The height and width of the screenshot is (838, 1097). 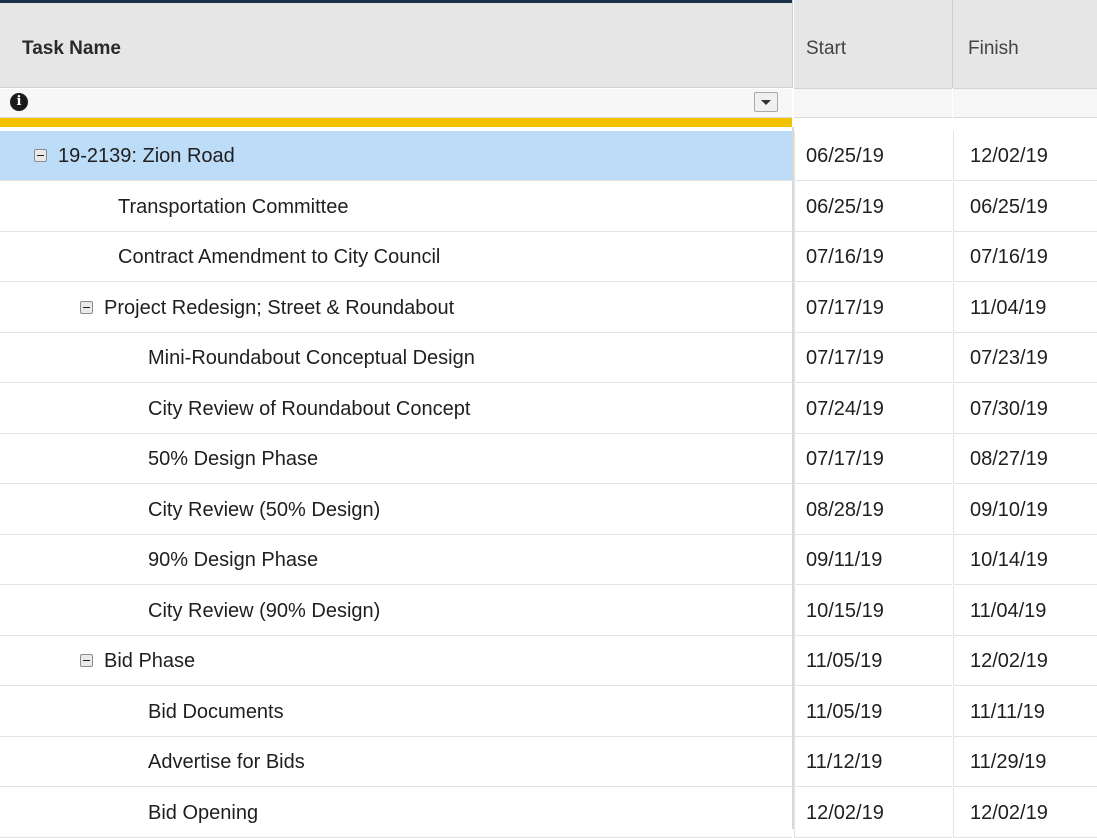 What do you see at coordinates (1025, 257) in the screenshot?
I see `finish-date-cell: 07/16/19` at bounding box center [1025, 257].